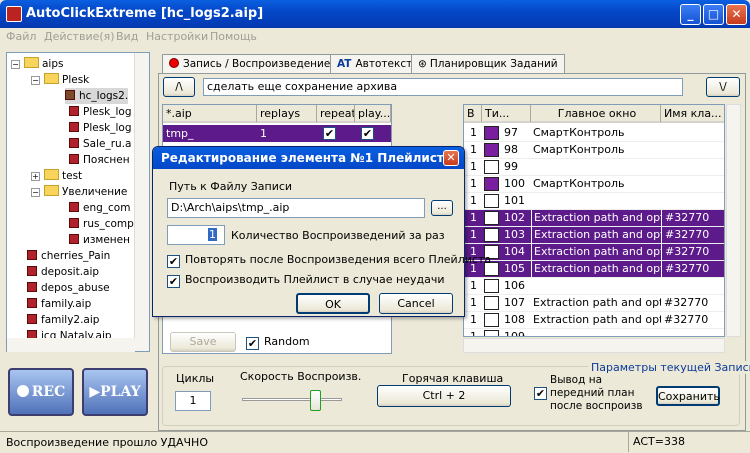  Describe the element at coordinates (141, 202) in the screenshot. I see `tree-vertical-scrollbar` at that location.